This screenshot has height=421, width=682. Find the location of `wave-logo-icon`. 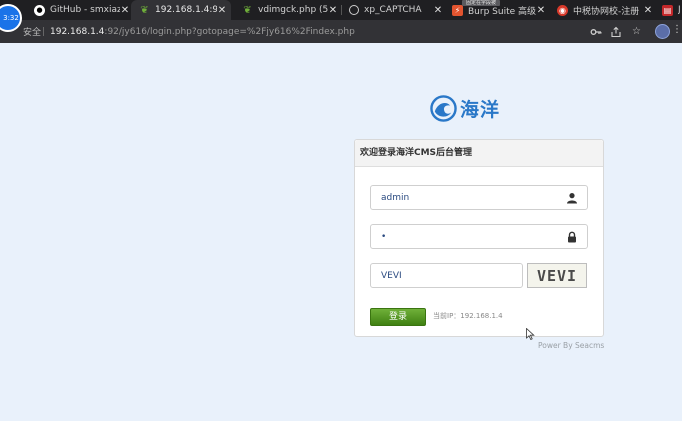

wave-logo-icon is located at coordinates (443, 108).